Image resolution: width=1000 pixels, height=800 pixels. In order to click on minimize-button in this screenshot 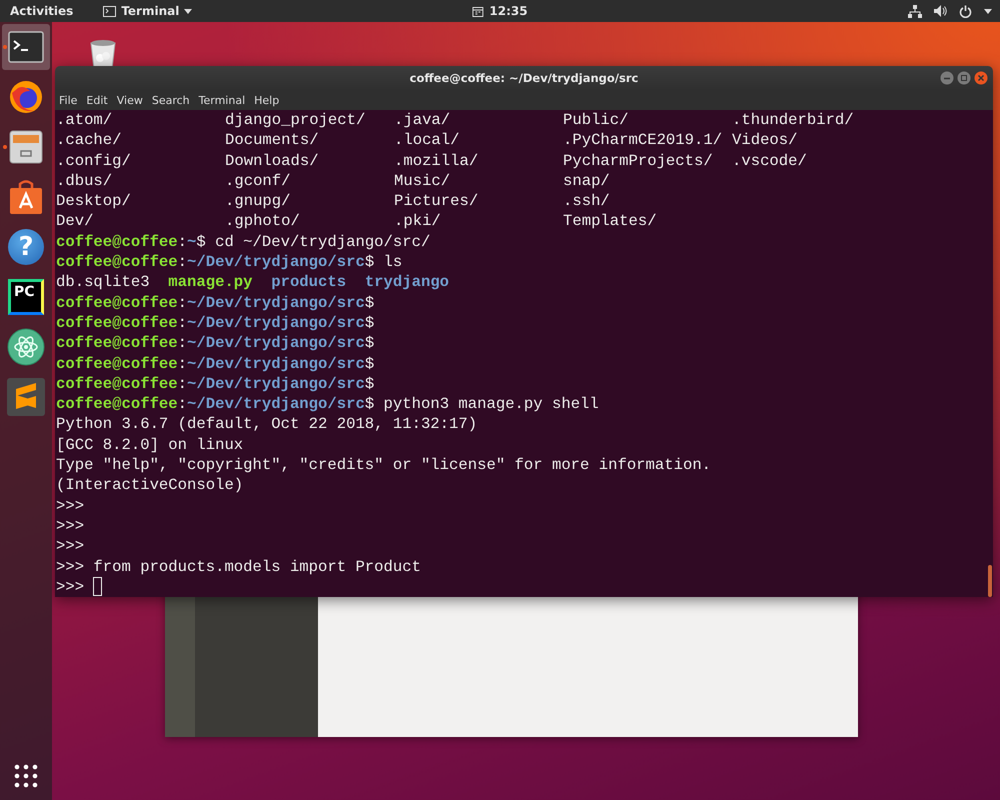, I will do `click(947, 78)`.